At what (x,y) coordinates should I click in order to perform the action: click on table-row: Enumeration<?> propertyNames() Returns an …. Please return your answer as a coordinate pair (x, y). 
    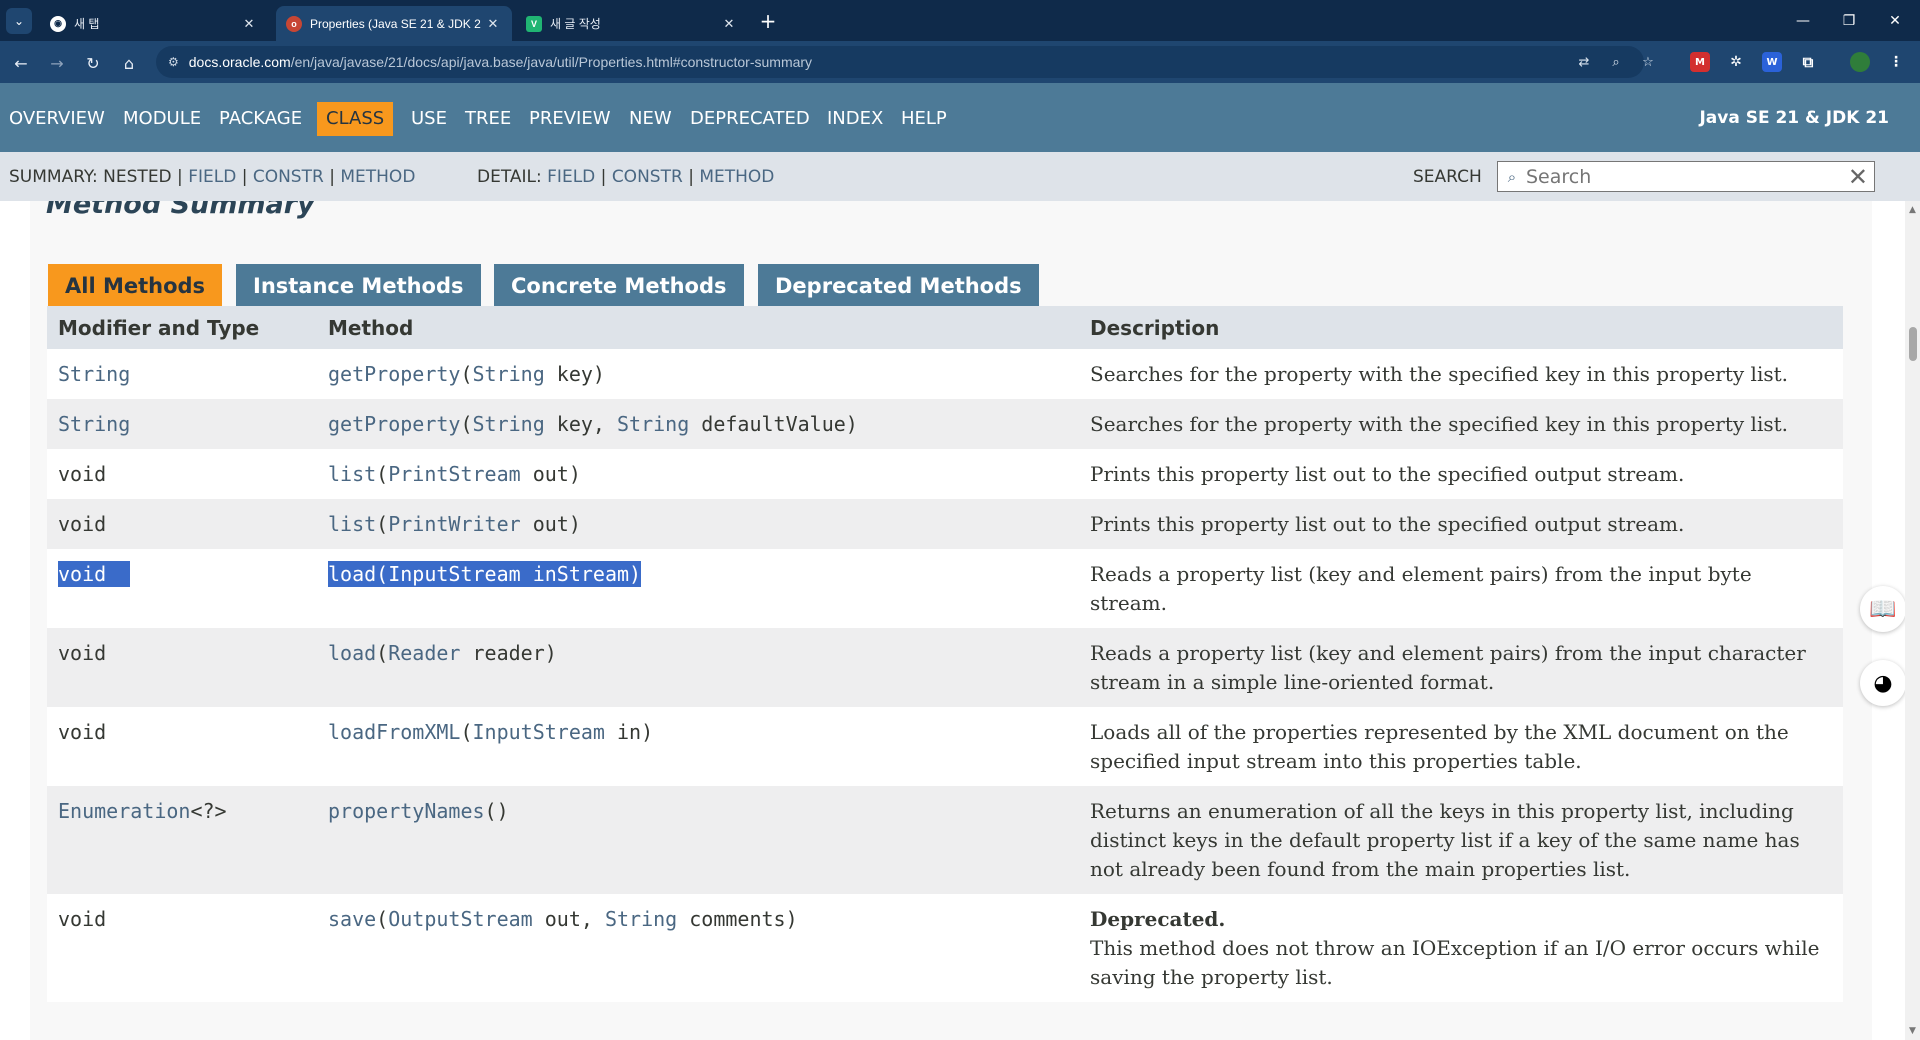
    Looking at the image, I should click on (945, 840).